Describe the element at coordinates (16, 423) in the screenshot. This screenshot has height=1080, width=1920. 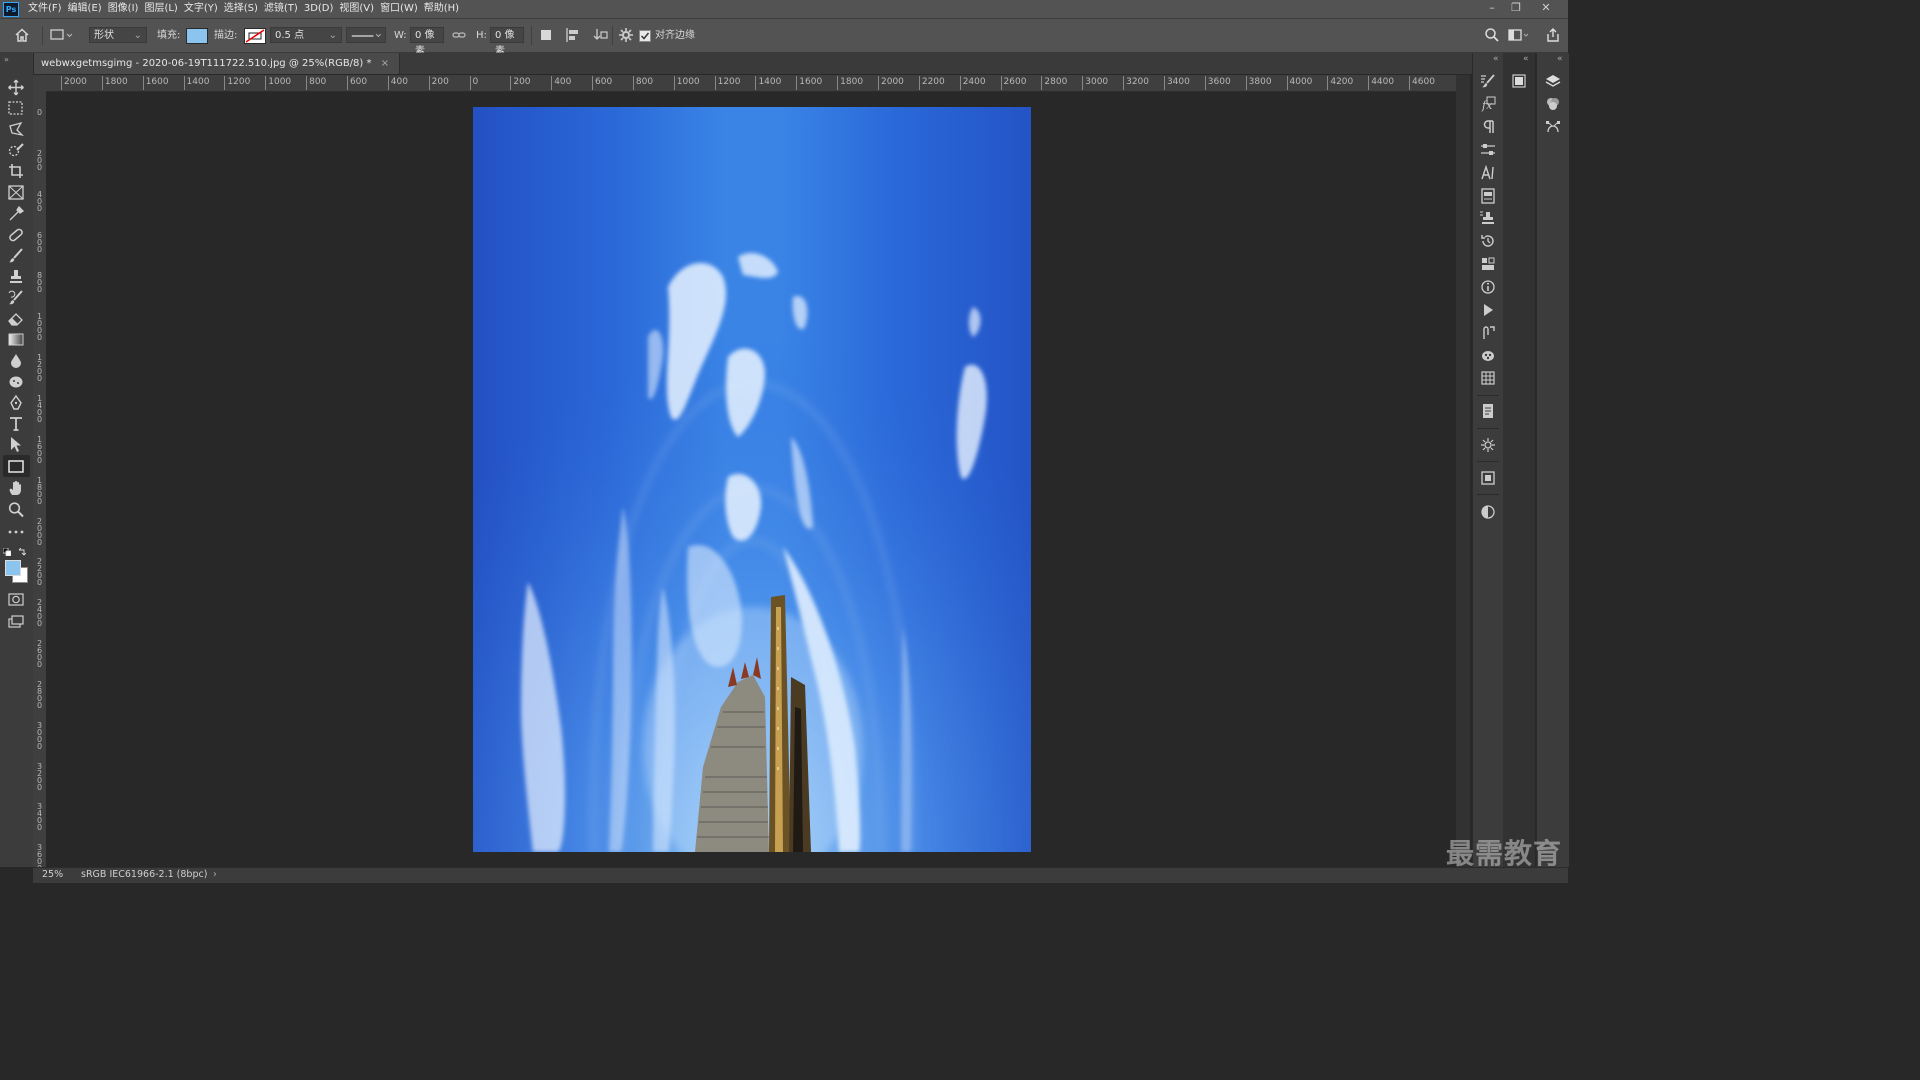
I see `type-tool-icon` at that location.